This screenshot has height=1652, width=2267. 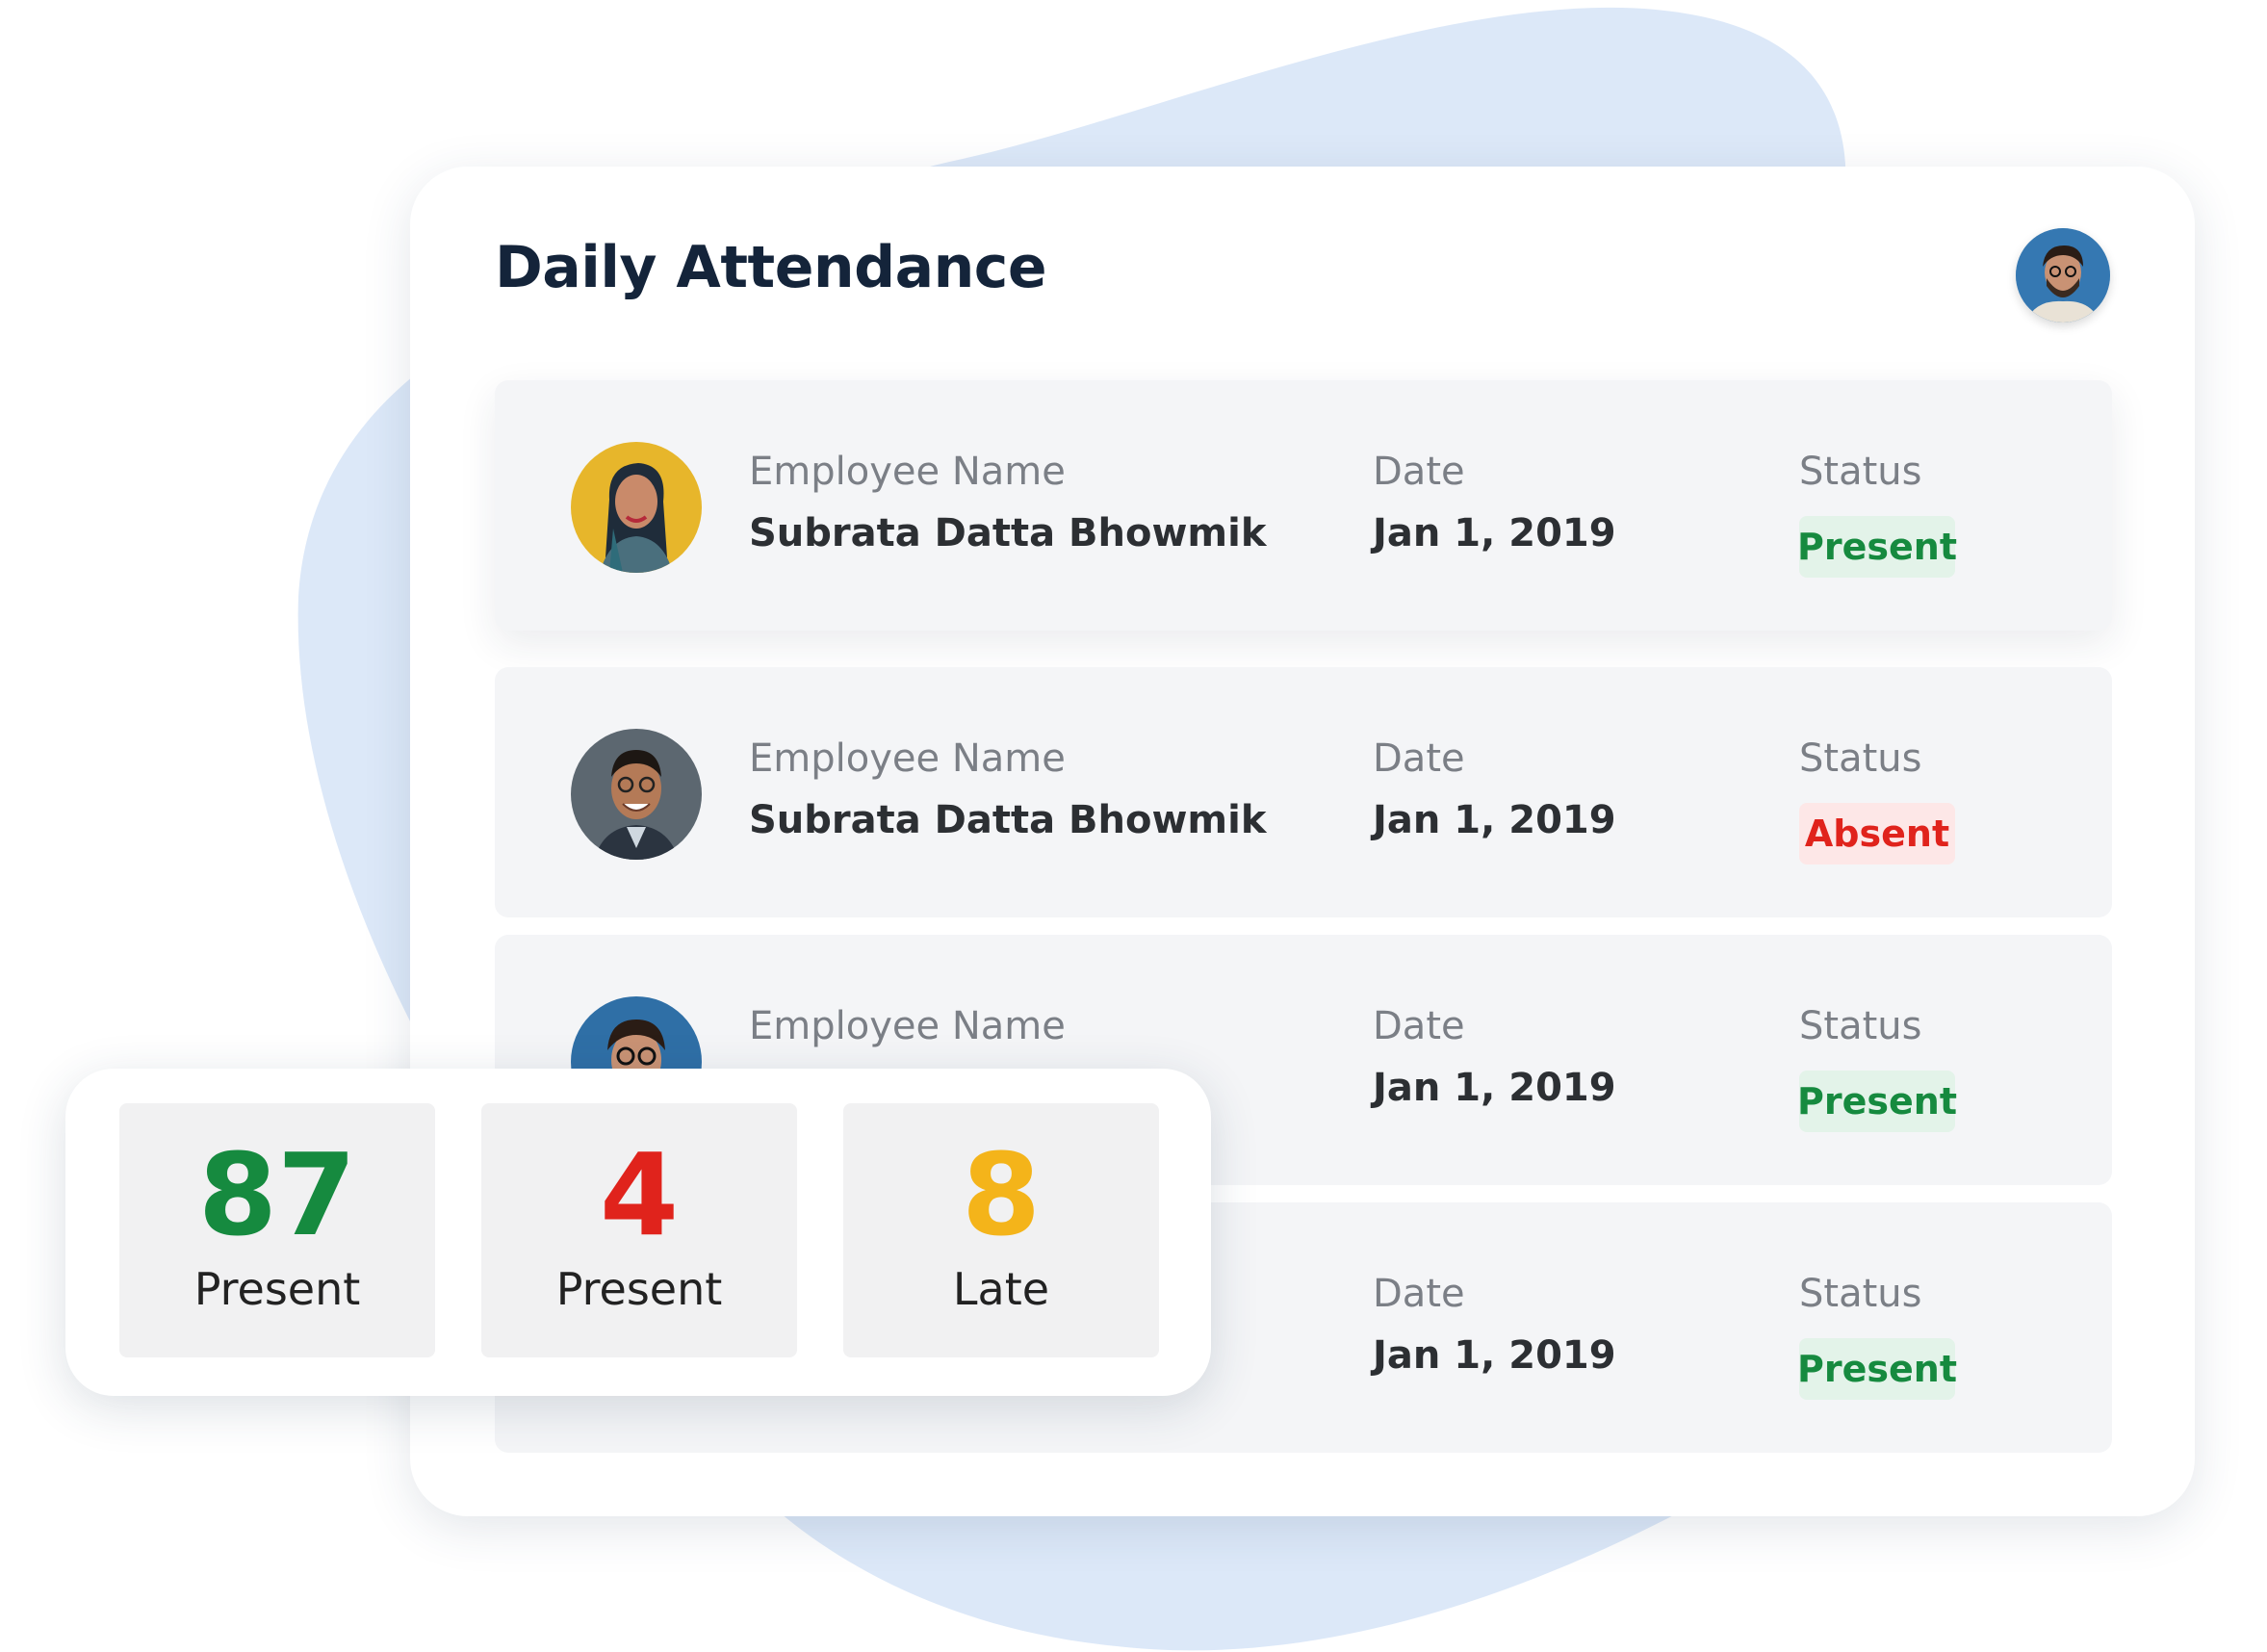 I want to click on status-badge: Absent, so click(x=1877, y=834).